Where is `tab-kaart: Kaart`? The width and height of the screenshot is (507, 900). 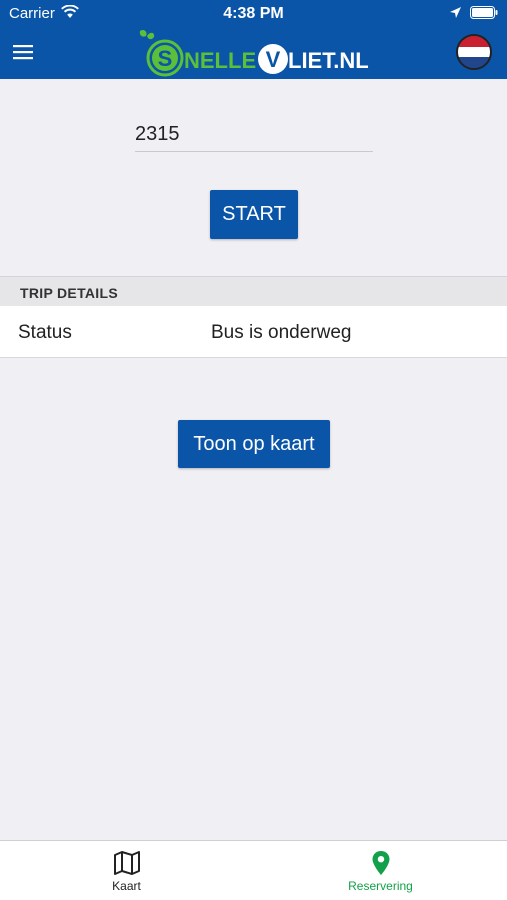 tab-kaart: Kaart is located at coordinates (126, 870).